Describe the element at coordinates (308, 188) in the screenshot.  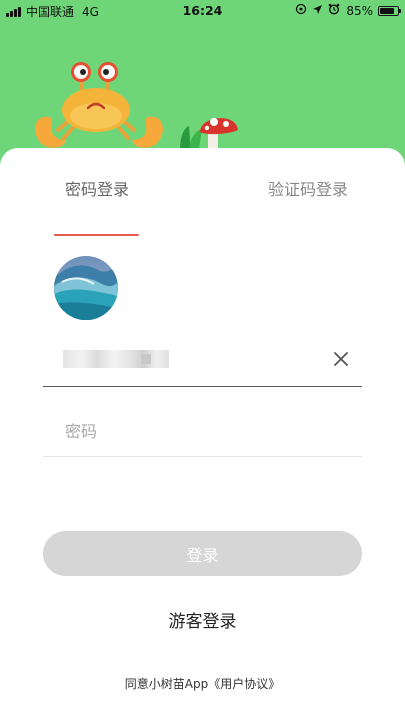
I see `tab-sms-code-login: 验证码登录` at that location.